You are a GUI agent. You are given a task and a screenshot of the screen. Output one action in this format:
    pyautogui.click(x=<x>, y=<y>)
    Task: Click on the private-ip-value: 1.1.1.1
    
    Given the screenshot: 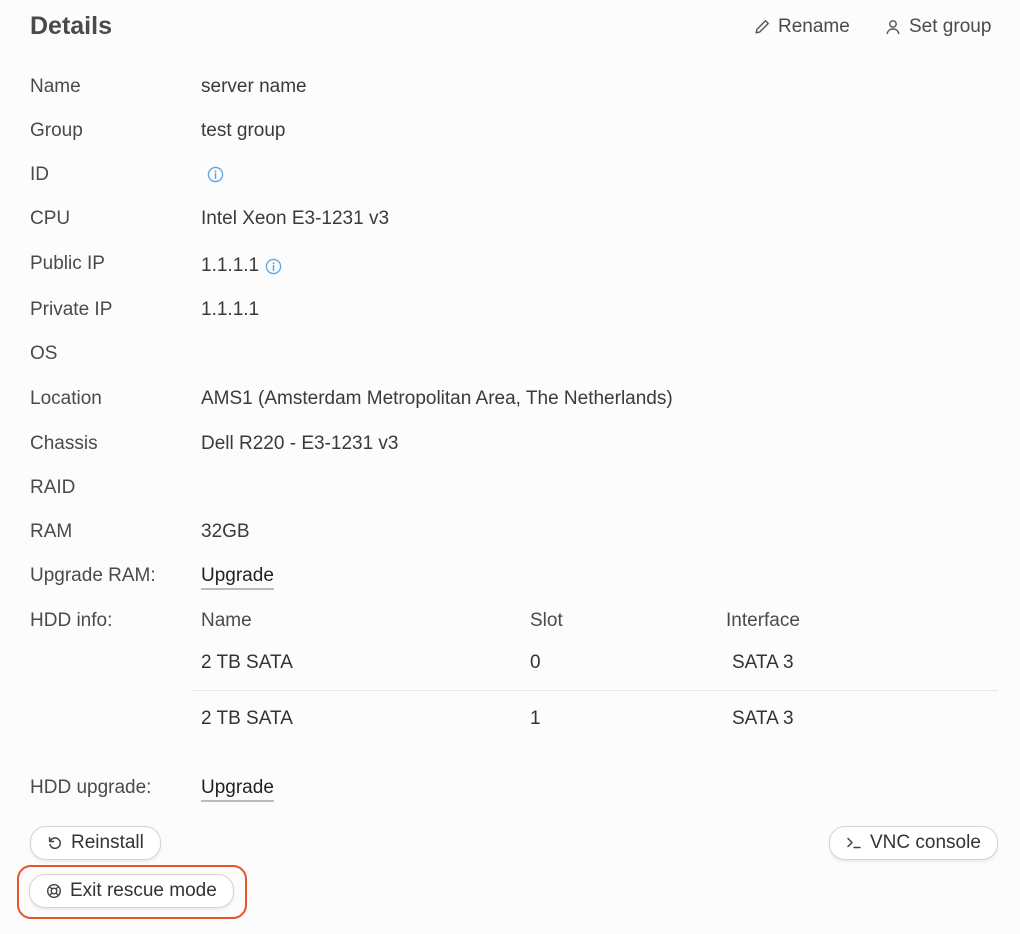 What is the action you would take?
    pyautogui.click(x=230, y=309)
    